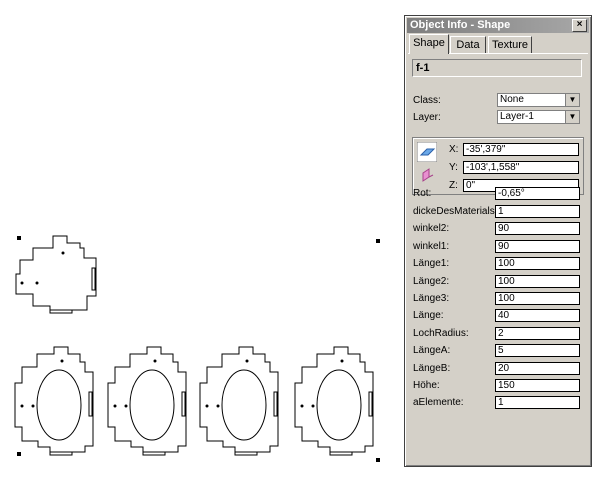  Describe the element at coordinates (453, 185) in the screenshot. I see `z-label: Z:` at that location.